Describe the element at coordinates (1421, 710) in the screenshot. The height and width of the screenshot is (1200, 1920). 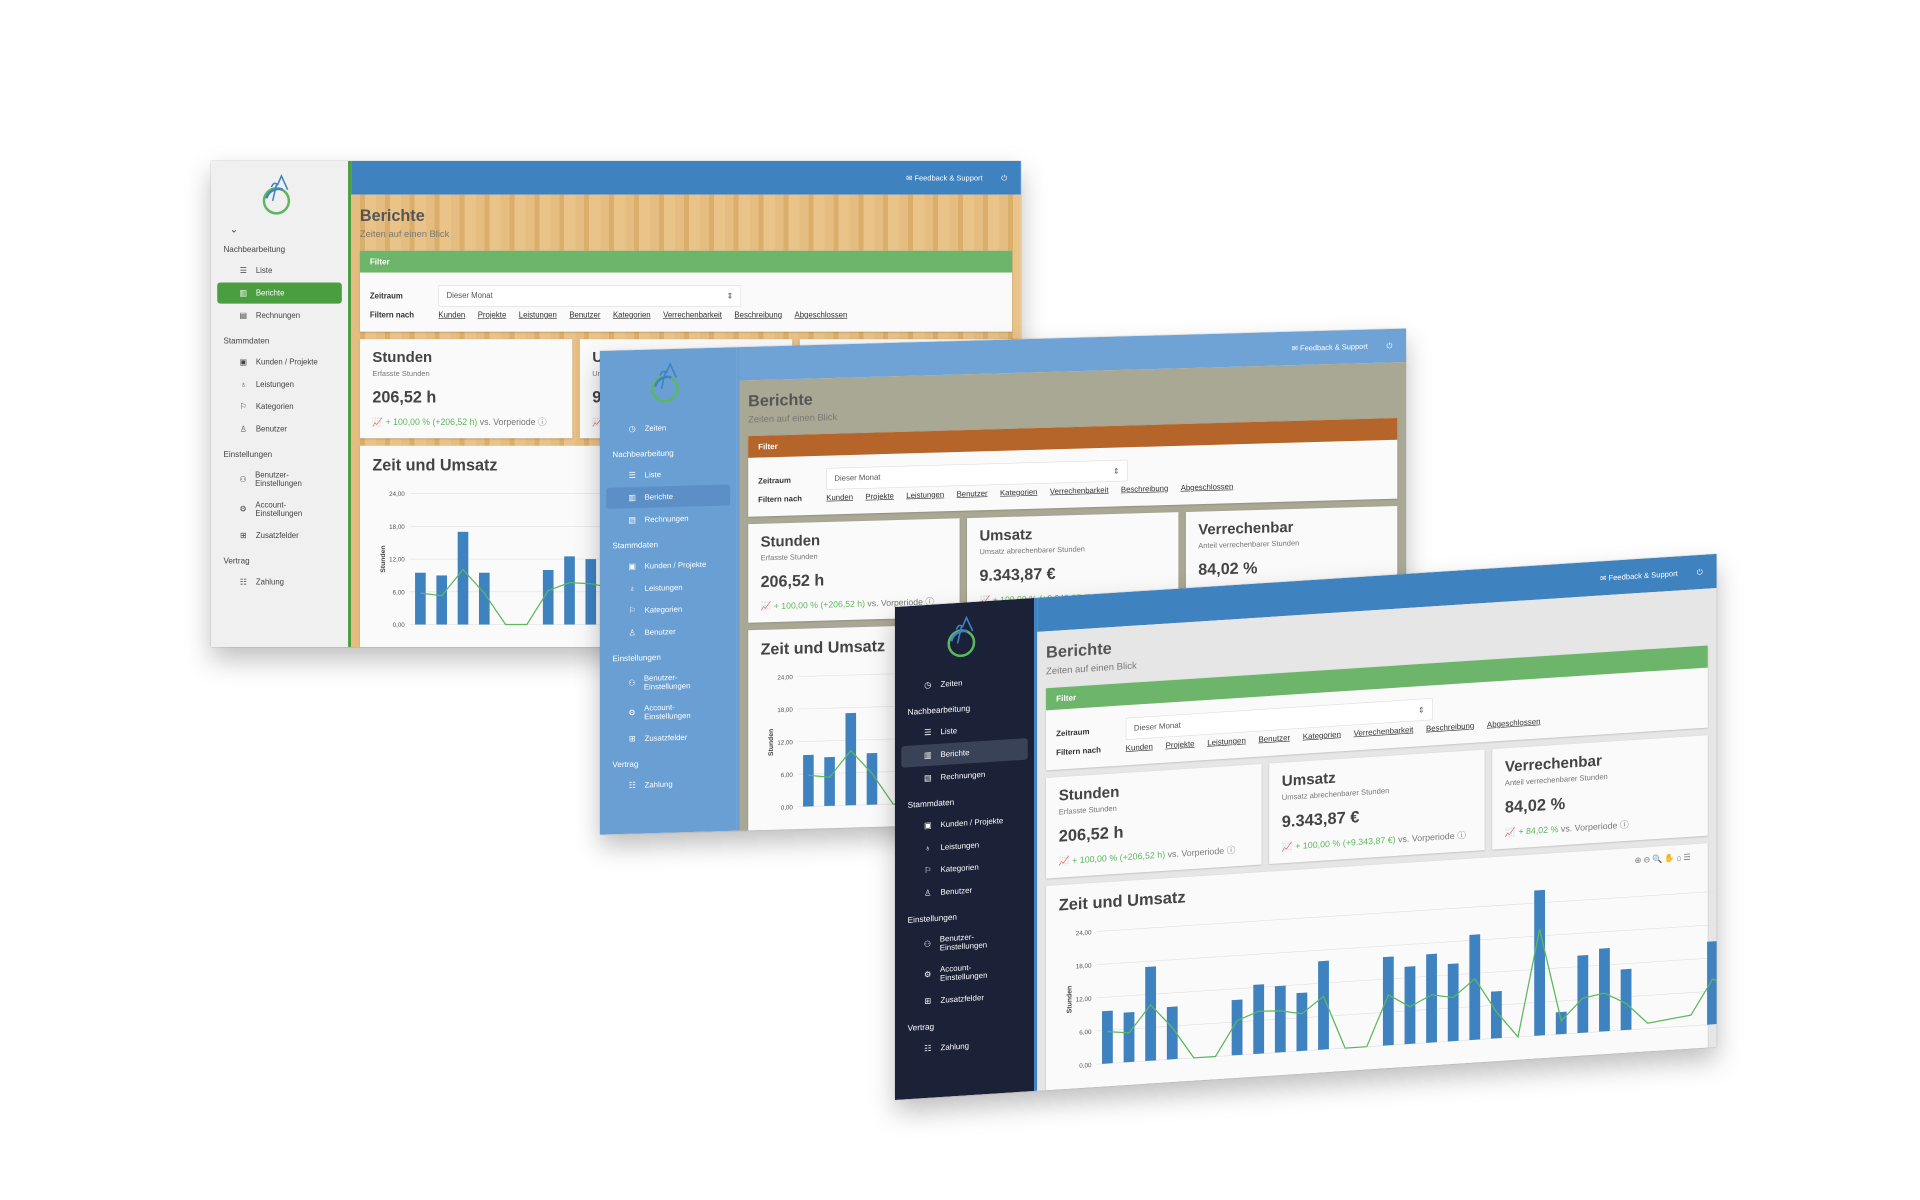
I see `select-arrows-icon: ⇕` at that location.